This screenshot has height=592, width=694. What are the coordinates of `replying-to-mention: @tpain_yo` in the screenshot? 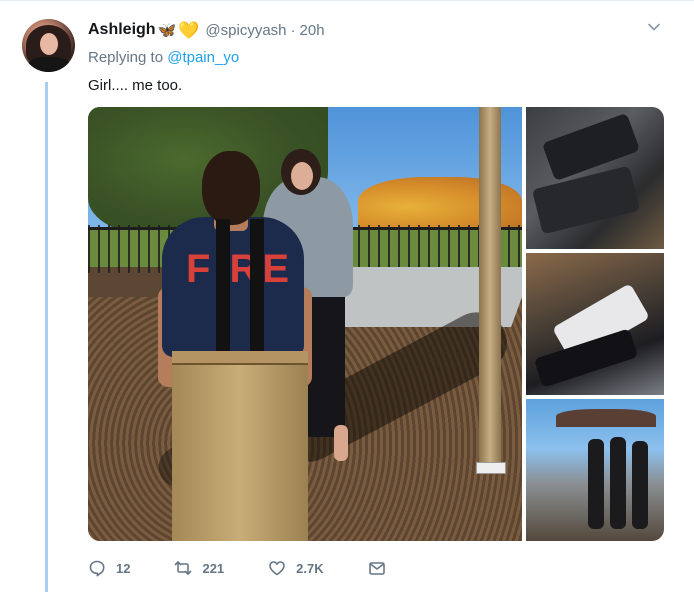 It's located at (203, 57).